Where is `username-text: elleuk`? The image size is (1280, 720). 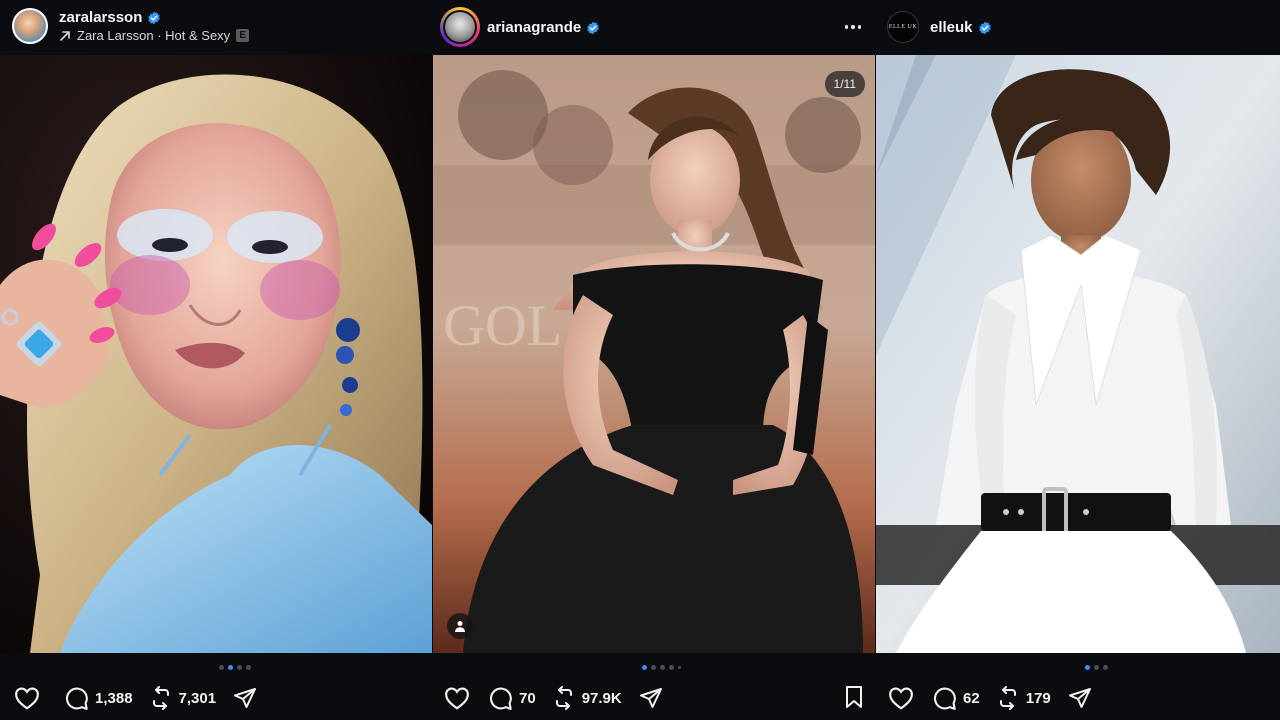 username-text: elleuk is located at coordinates (951, 27).